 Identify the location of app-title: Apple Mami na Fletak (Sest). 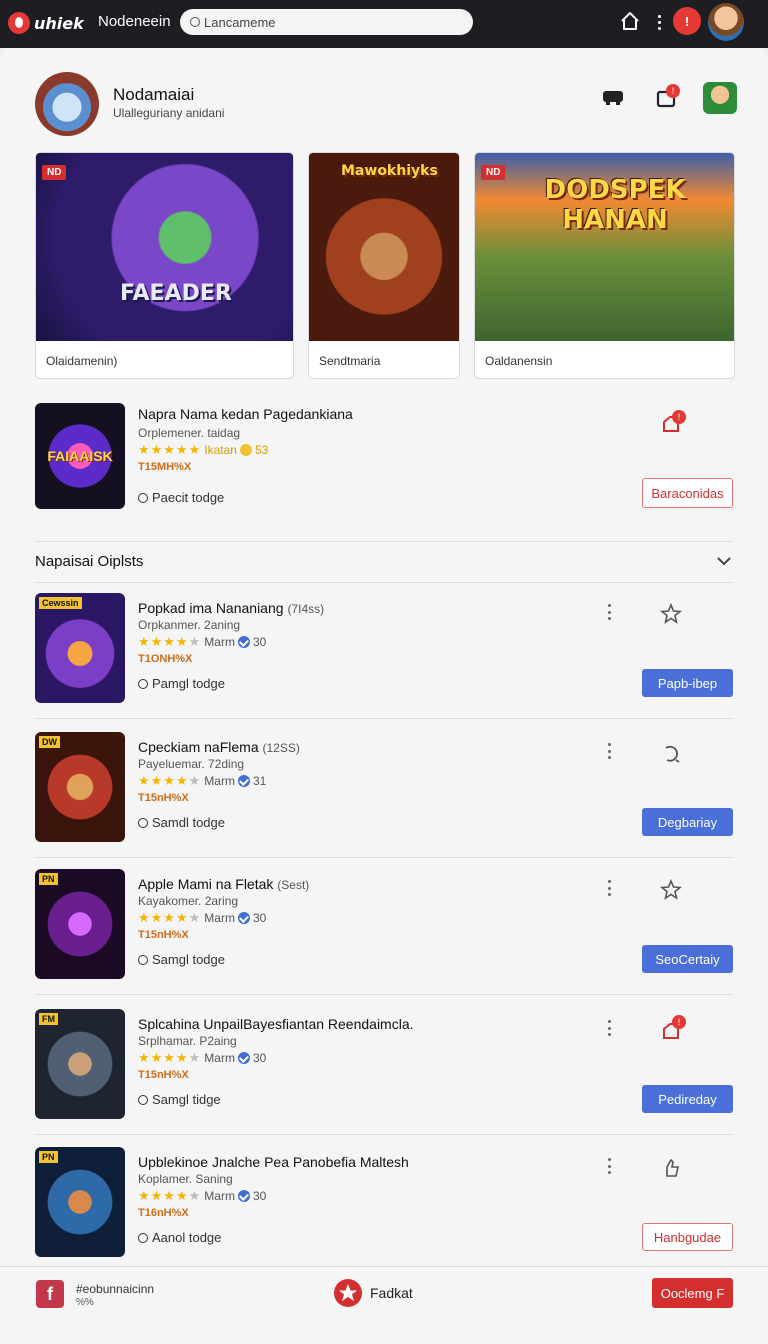
(223, 884).